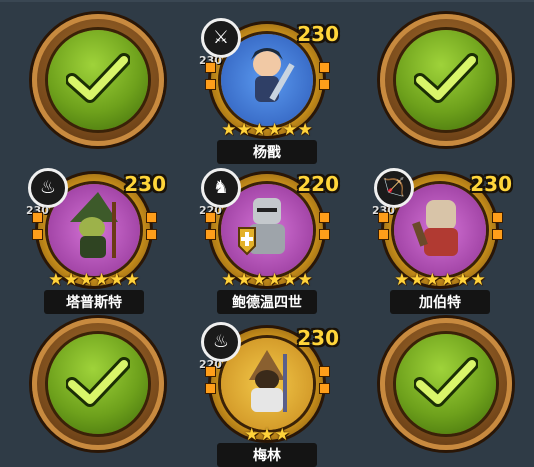  I want to click on empty-slot-top-right, so click(446, 80).